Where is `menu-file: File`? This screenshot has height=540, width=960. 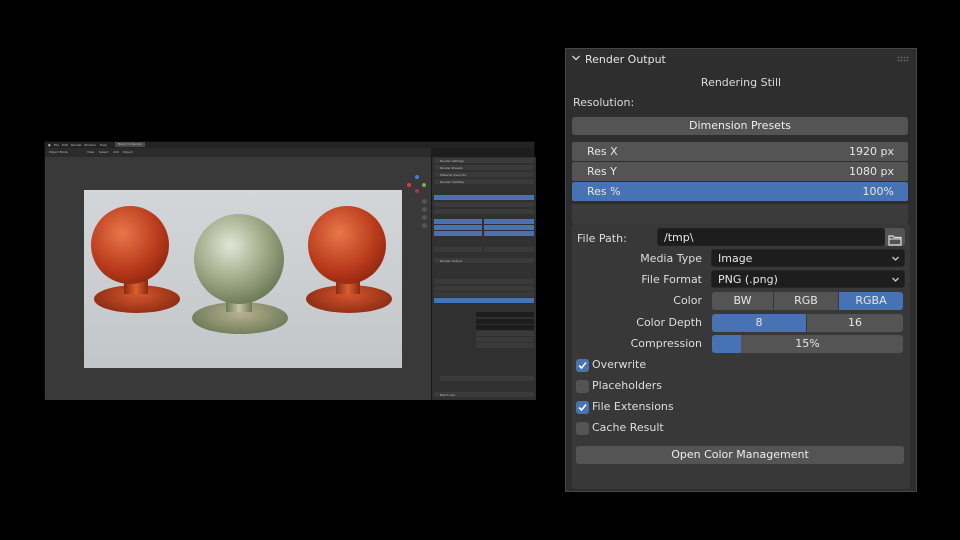 menu-file: File is located at coordinates (56, 145).